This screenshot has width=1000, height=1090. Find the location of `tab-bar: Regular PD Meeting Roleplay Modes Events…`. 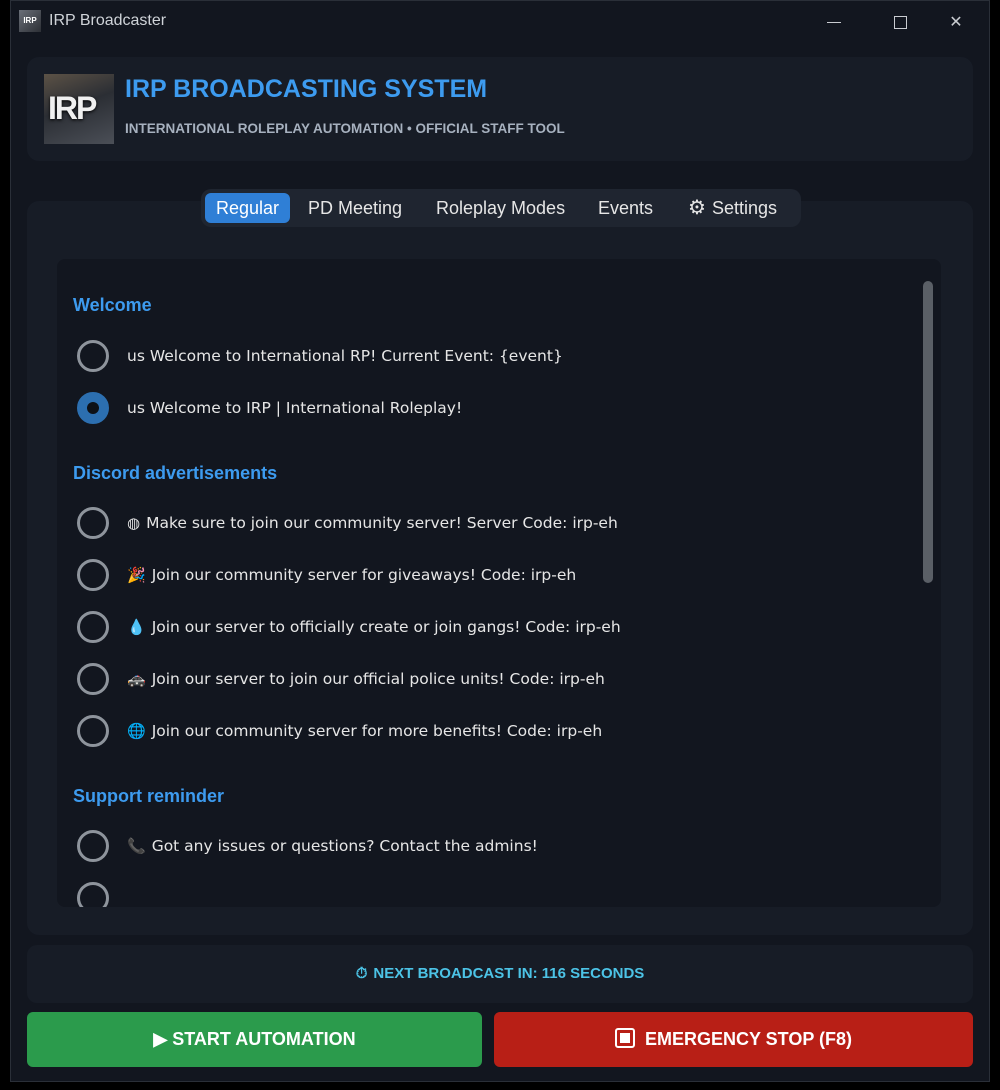

tab-bar: Regular PD Meeting Roleplay Modes Events… is located at coordinates (501, 208).